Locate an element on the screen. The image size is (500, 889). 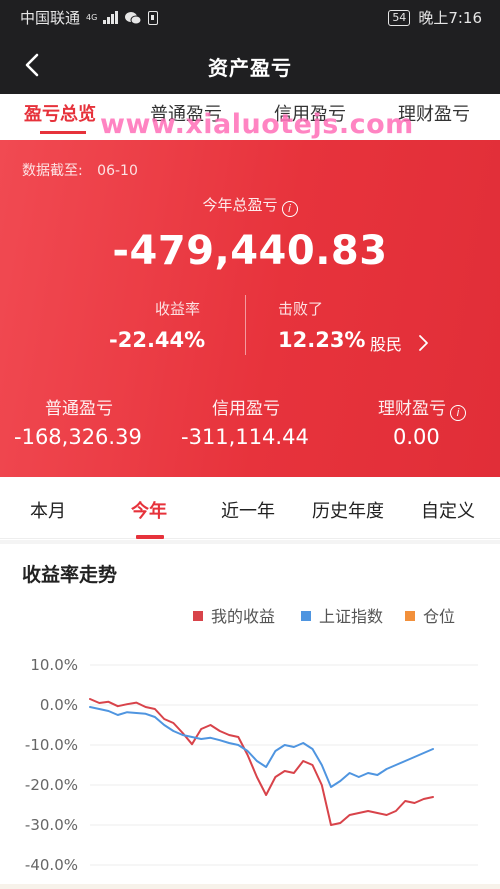
as-of-label: 数据截至: is located at coordinates (52, 171).